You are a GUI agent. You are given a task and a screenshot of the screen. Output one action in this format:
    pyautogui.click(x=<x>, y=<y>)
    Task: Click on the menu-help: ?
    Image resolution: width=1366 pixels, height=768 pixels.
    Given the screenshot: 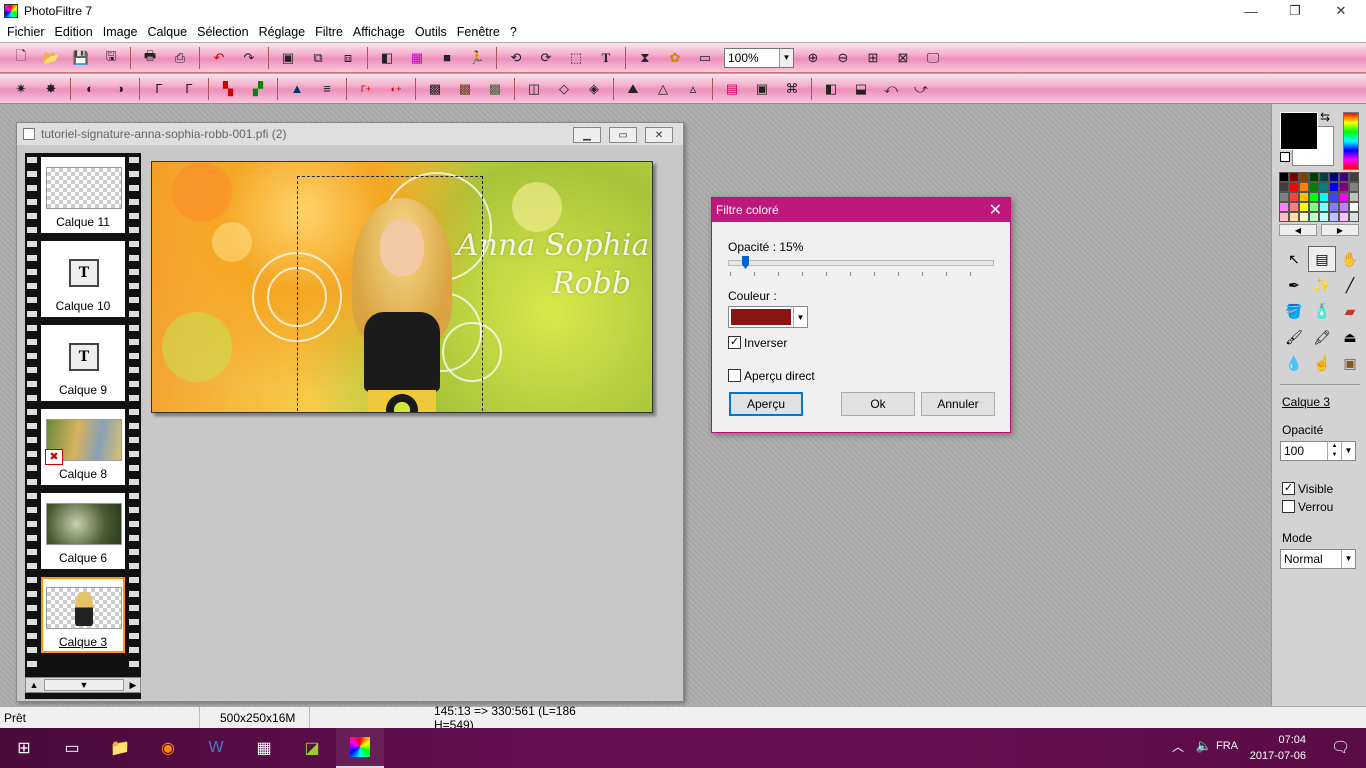 What is the action you would take?
    pyautogui.click(x=513, y=32)
    